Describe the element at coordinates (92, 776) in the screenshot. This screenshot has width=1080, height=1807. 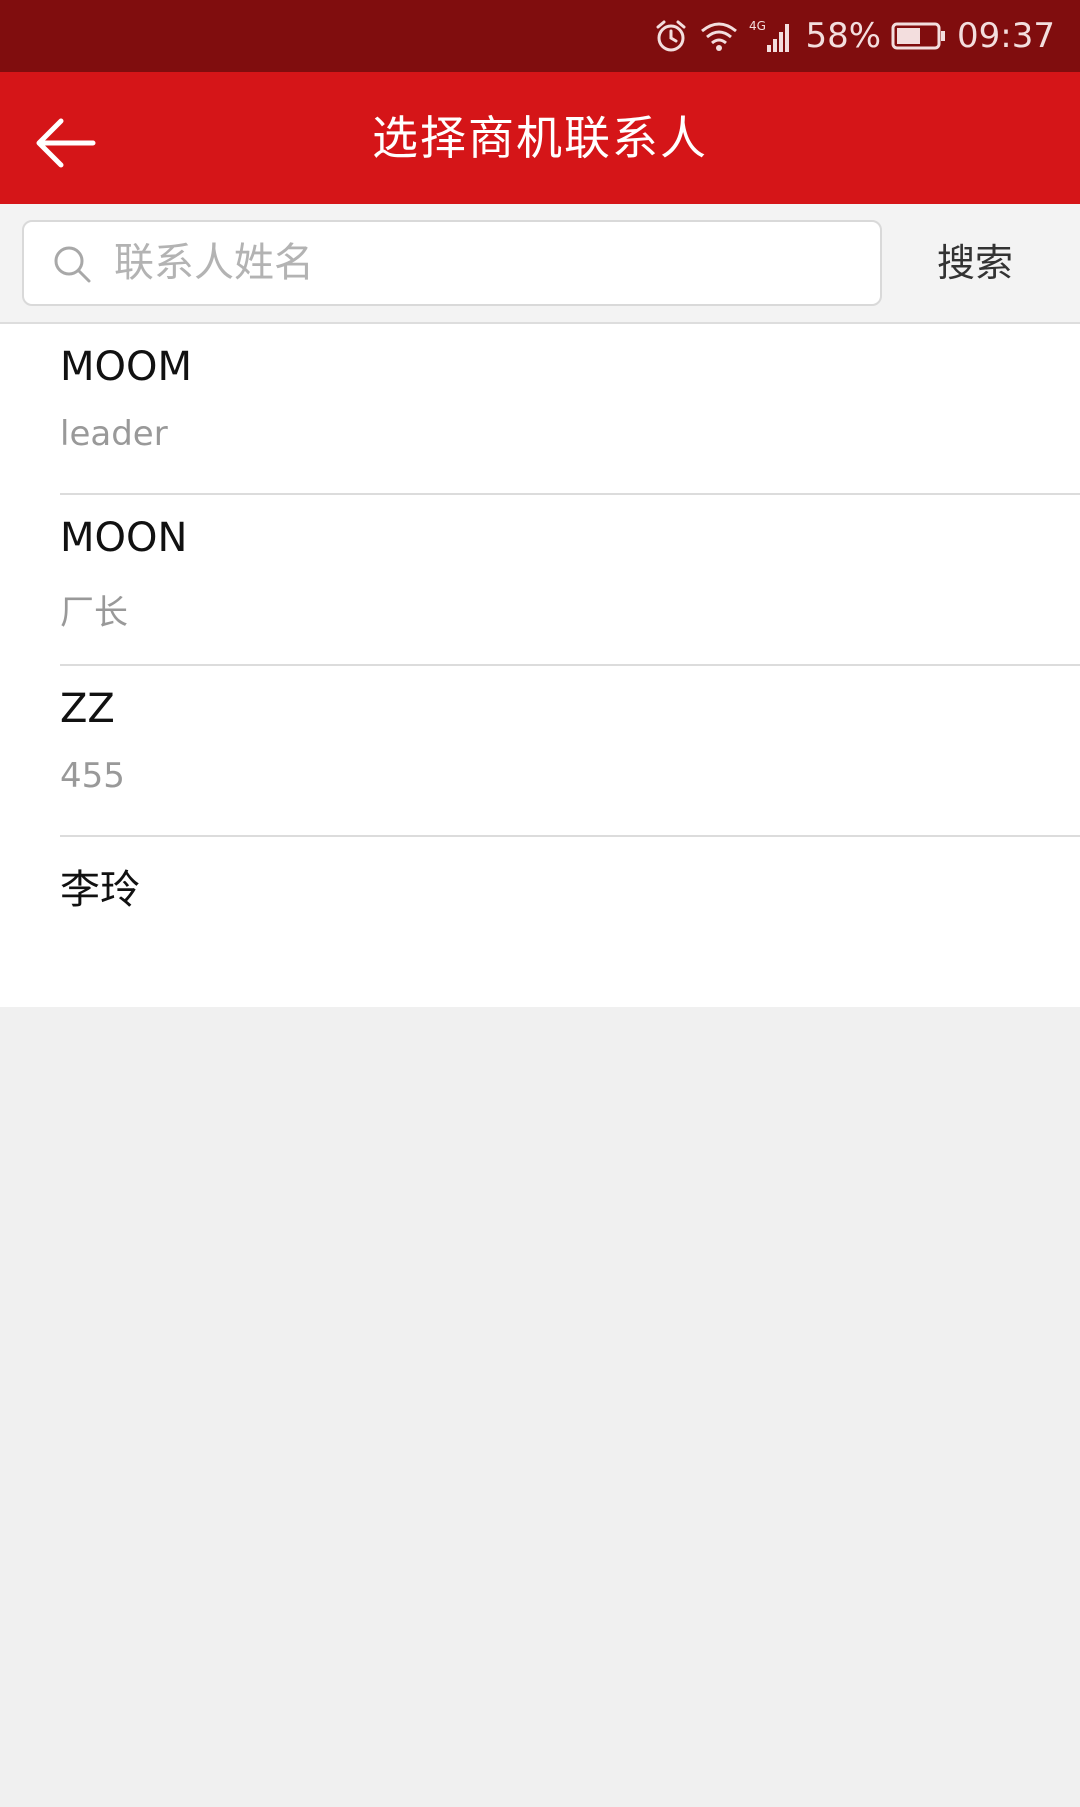
I see `contact-title: 455` at that location.